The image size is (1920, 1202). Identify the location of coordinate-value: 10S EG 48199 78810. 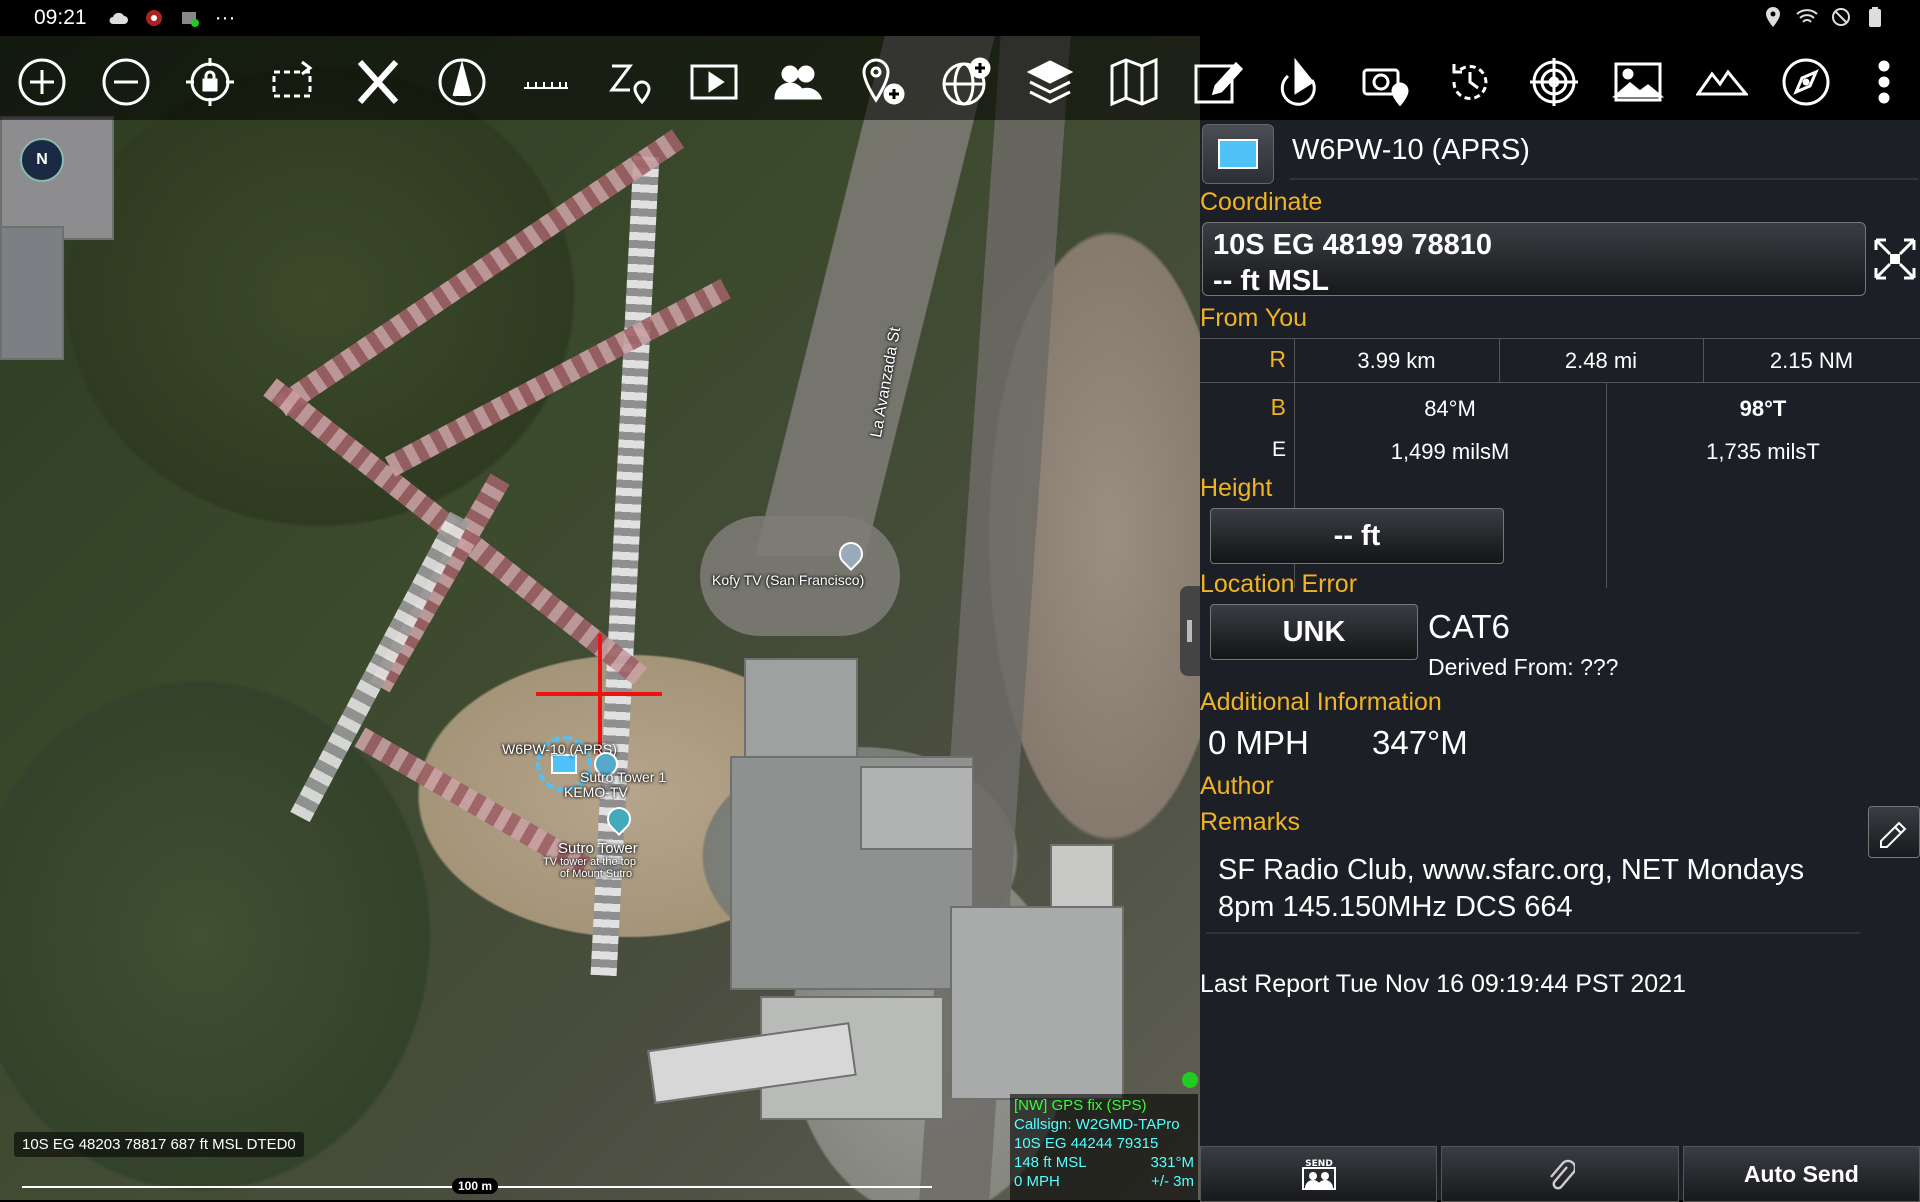
(1352, 245).